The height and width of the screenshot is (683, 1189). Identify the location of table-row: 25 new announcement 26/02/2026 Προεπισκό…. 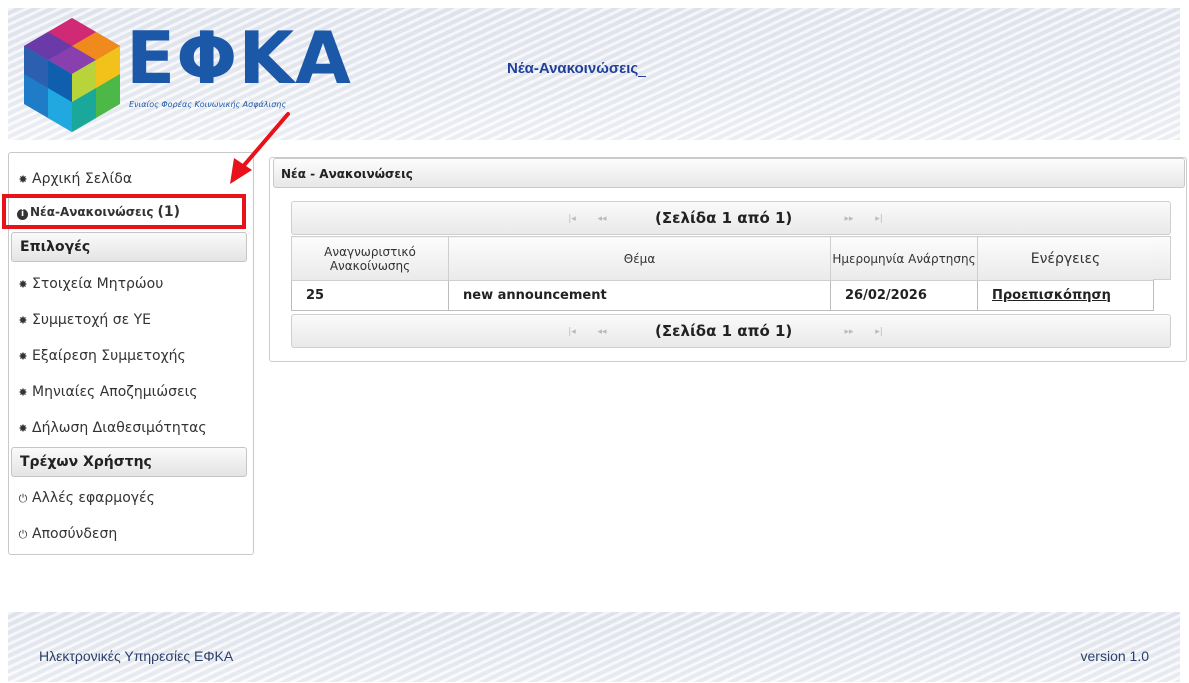
(722, 295).